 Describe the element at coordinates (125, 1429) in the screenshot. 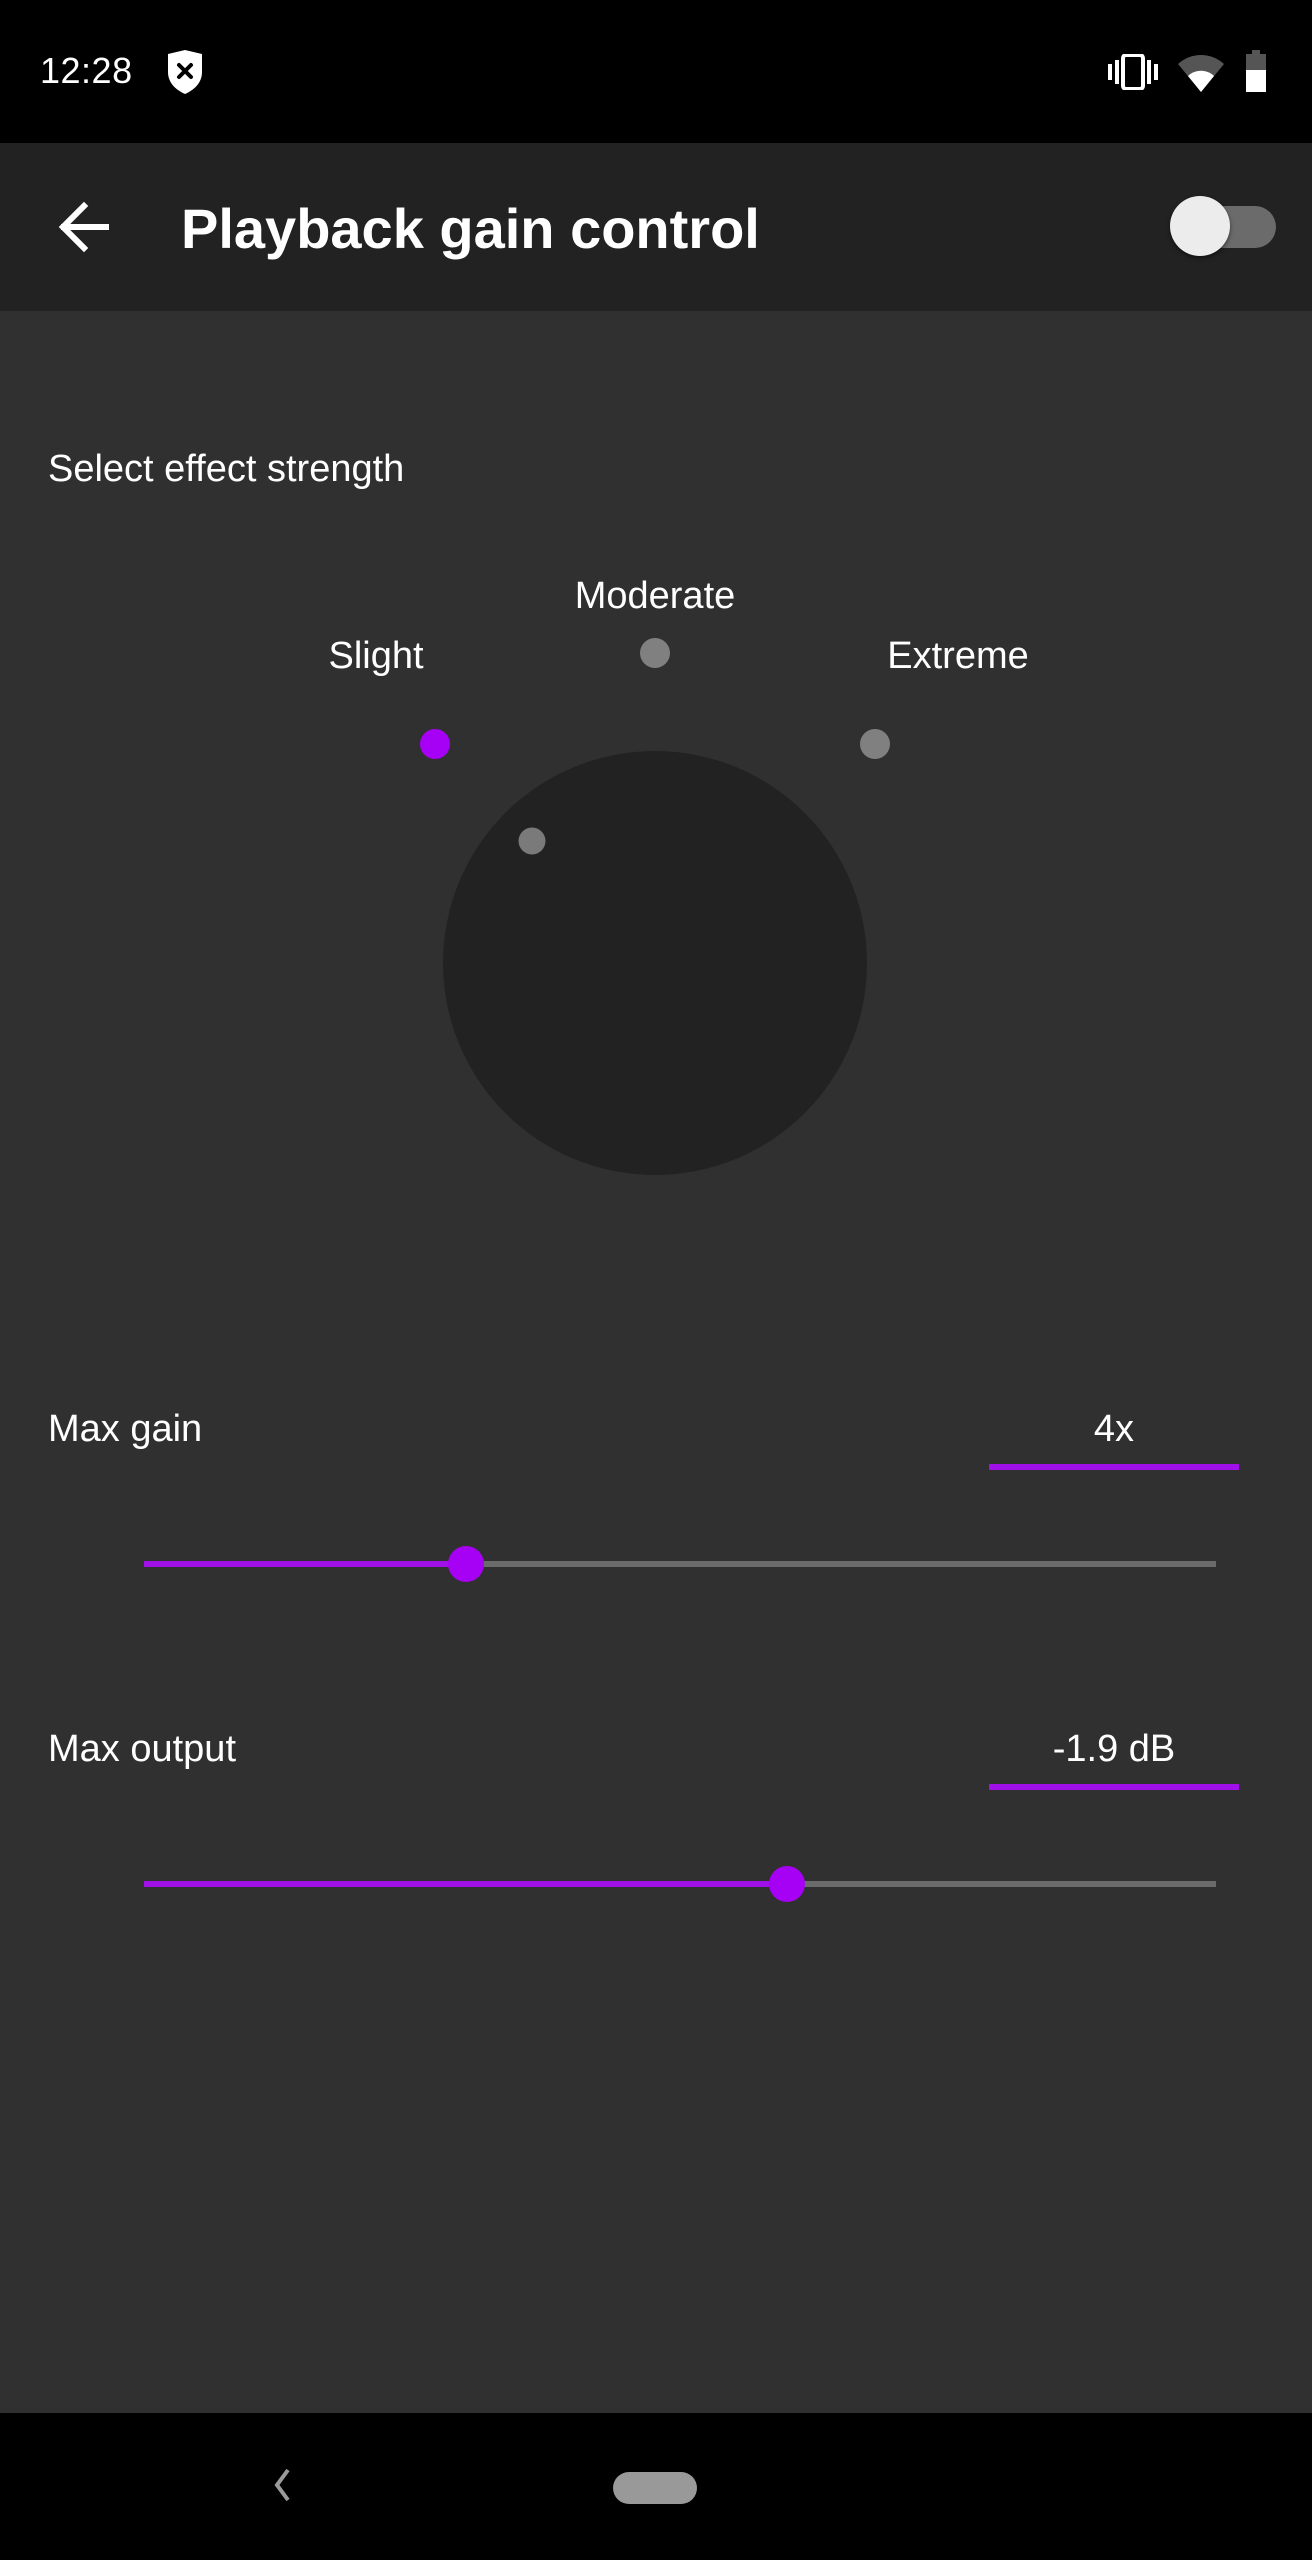

I see `max-gain-label: Max gain` at that location.